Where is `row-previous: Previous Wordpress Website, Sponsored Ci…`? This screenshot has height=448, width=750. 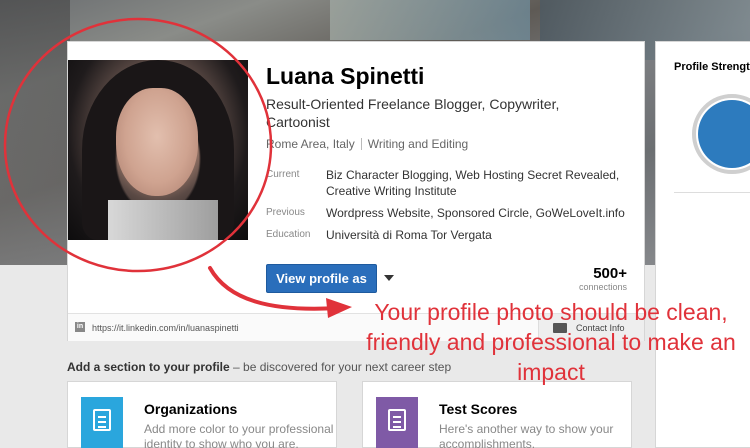
row-previous: Previous Wordpress Website, Sponsored Ci… is located at coordinates (451, 213).